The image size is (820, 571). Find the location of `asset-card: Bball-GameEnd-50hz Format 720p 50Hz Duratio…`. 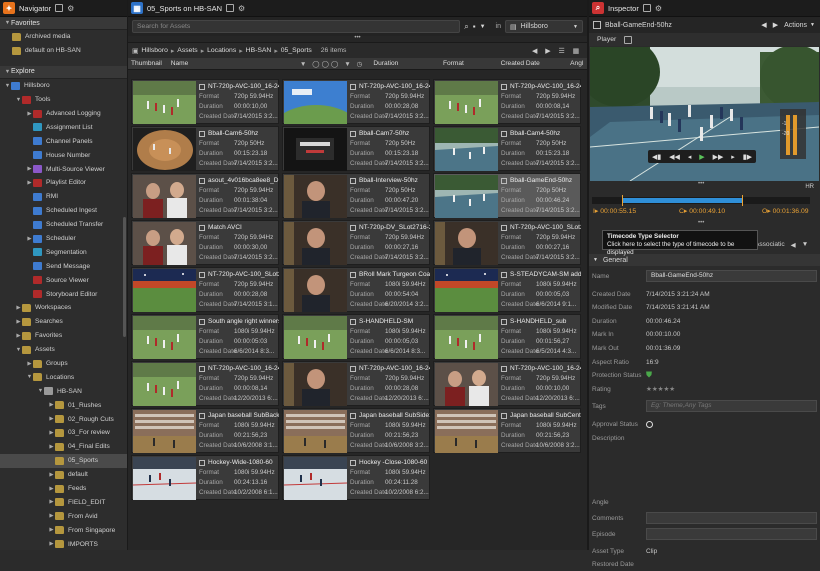

asset-card: Bball-GameEnd-50hz Format 720p 50Hz Duratio… is located at coordinates (507, 195).